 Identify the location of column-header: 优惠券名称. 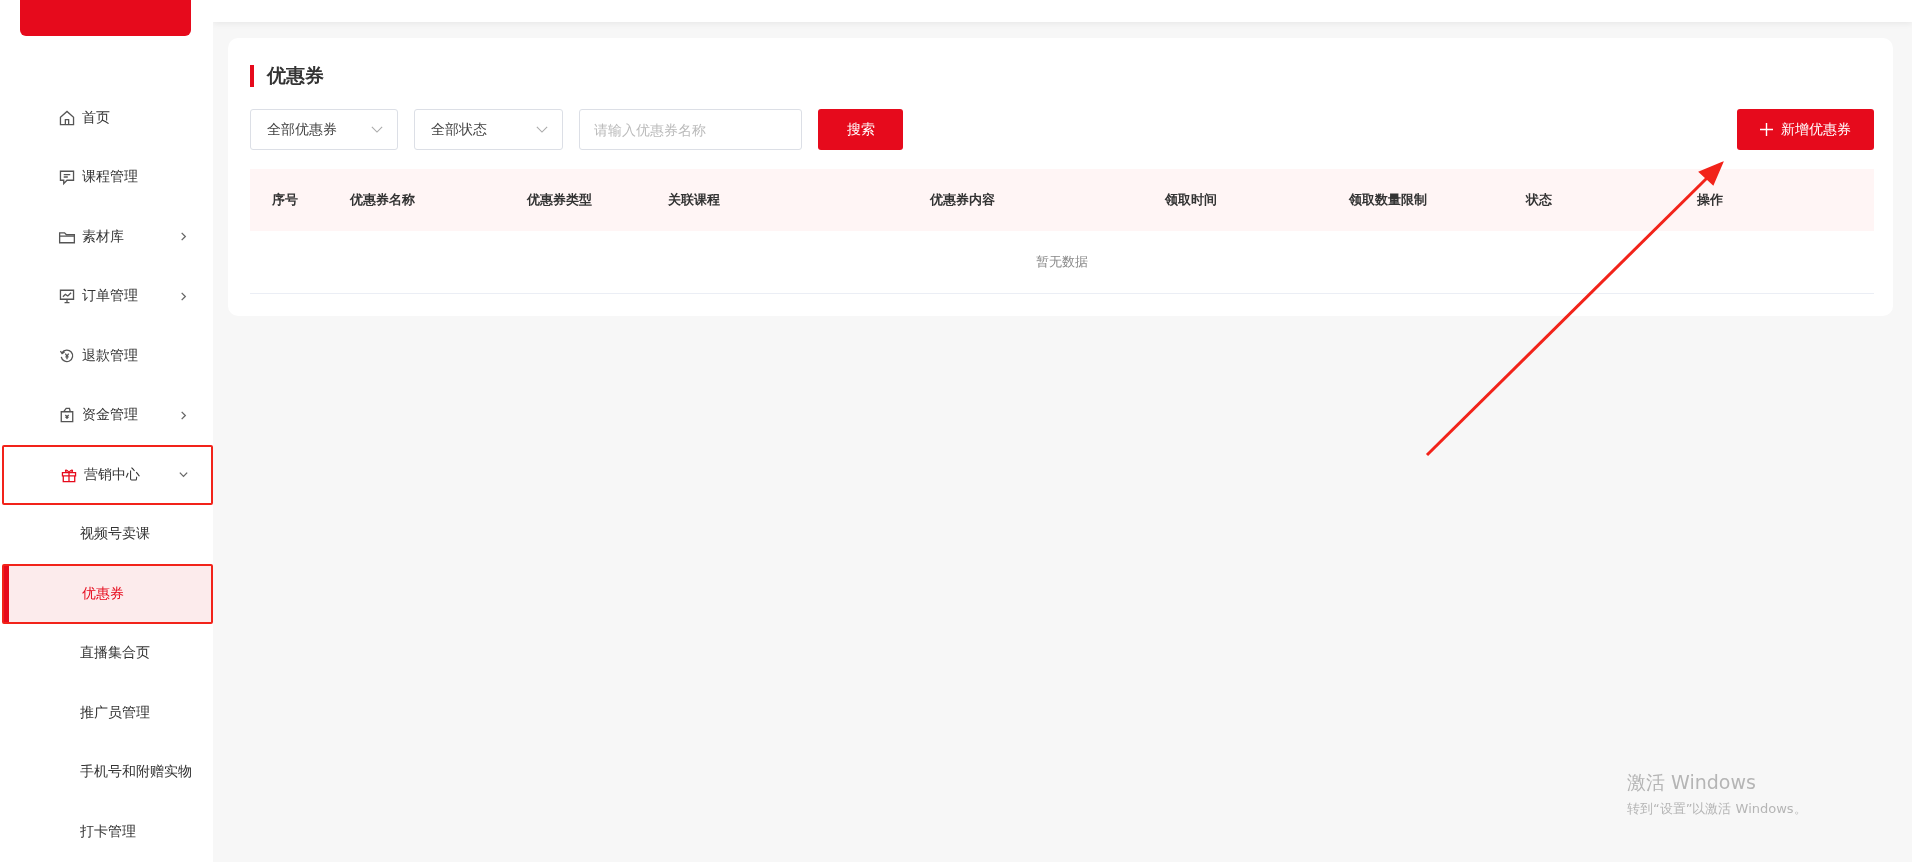
(382, 200).